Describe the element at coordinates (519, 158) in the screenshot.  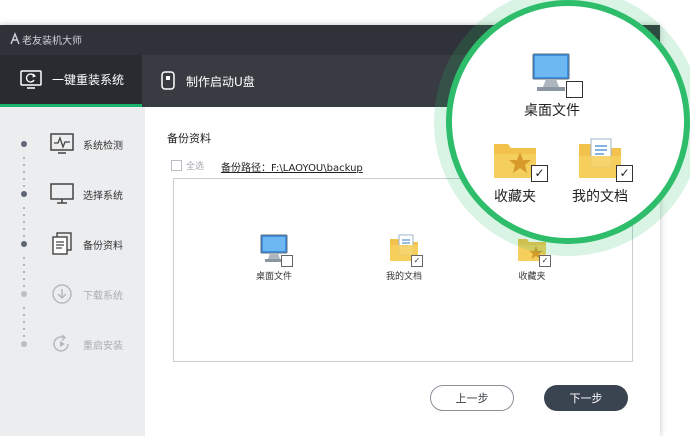
I see `favorites-folder-icon: ✓` at that location.